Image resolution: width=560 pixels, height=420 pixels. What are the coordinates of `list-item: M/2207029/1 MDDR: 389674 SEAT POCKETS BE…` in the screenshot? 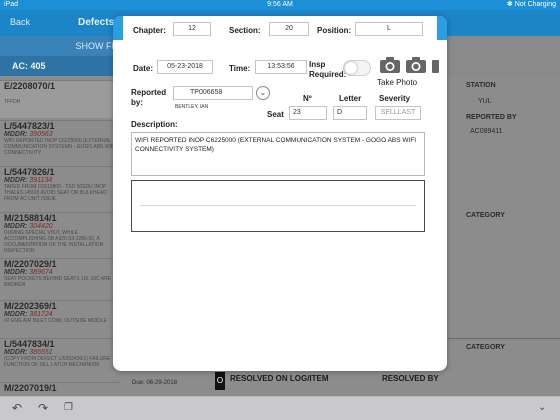 It's located at (60, 278).